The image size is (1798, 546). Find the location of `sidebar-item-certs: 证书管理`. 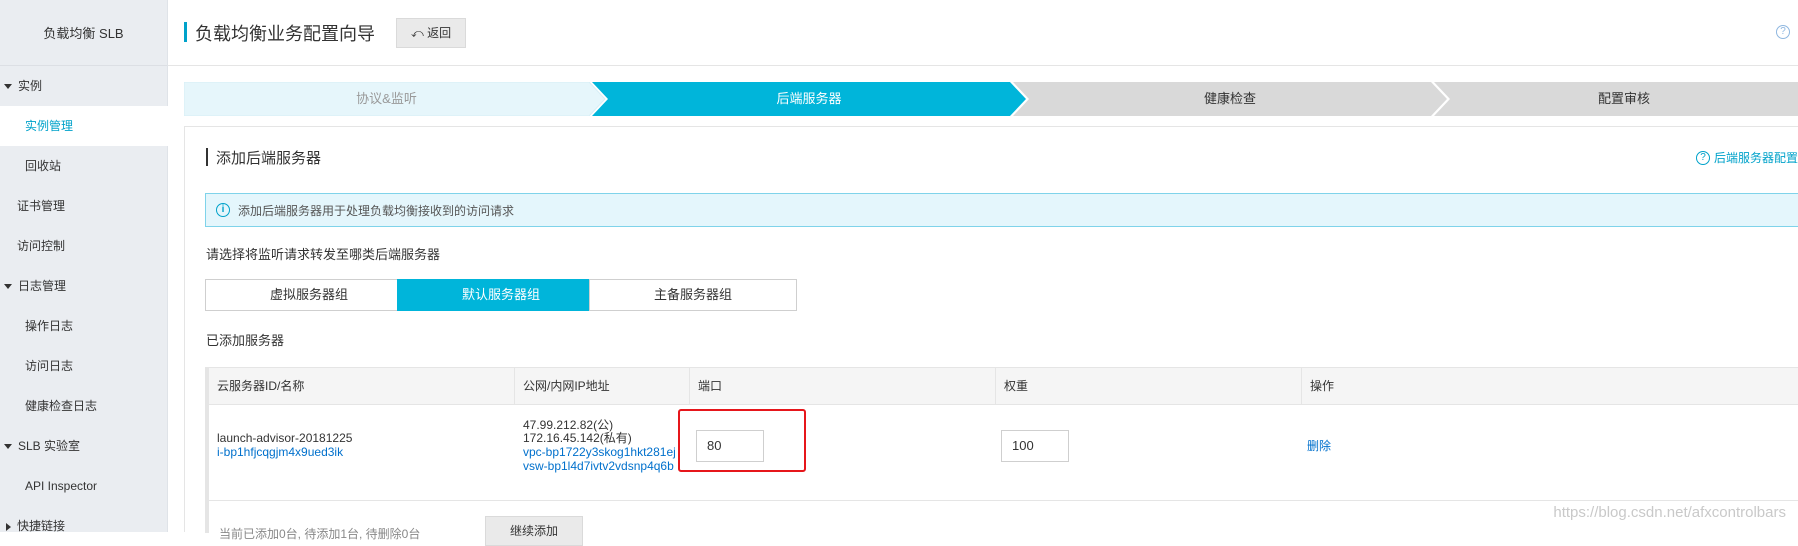

sidebar-item-certs: 证书管理 is located at coordinates (84, 206).